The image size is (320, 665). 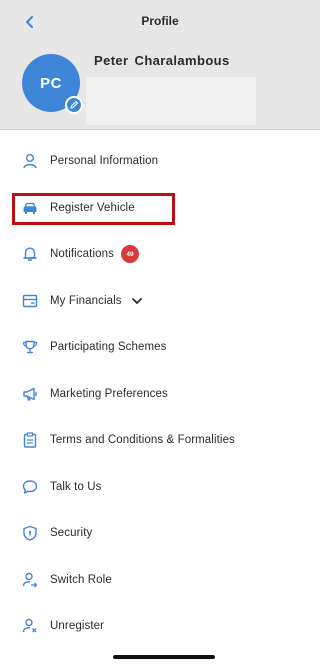 I want to click on menu-item-label: Terms and Conditions & Formalities, so click(x=142, y=440).